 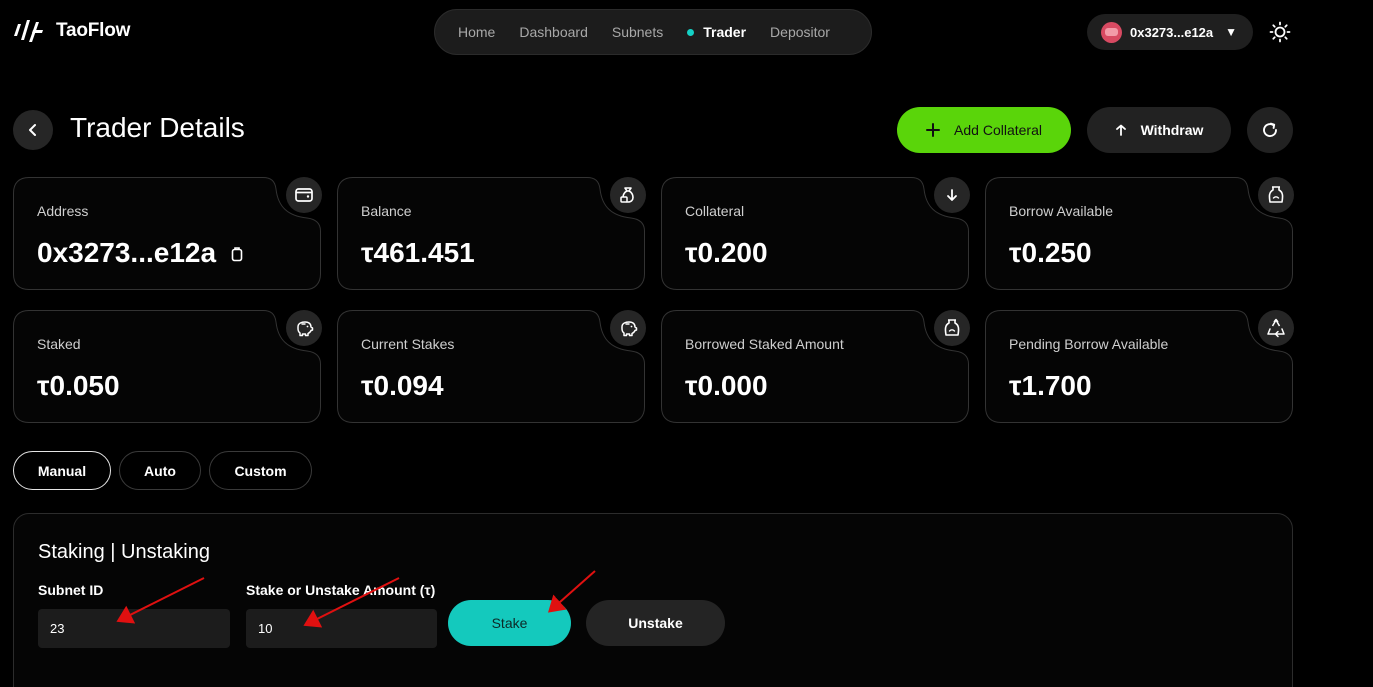 I want to click on nav-depositor-label: Depositor, so click(x=800, y=32).